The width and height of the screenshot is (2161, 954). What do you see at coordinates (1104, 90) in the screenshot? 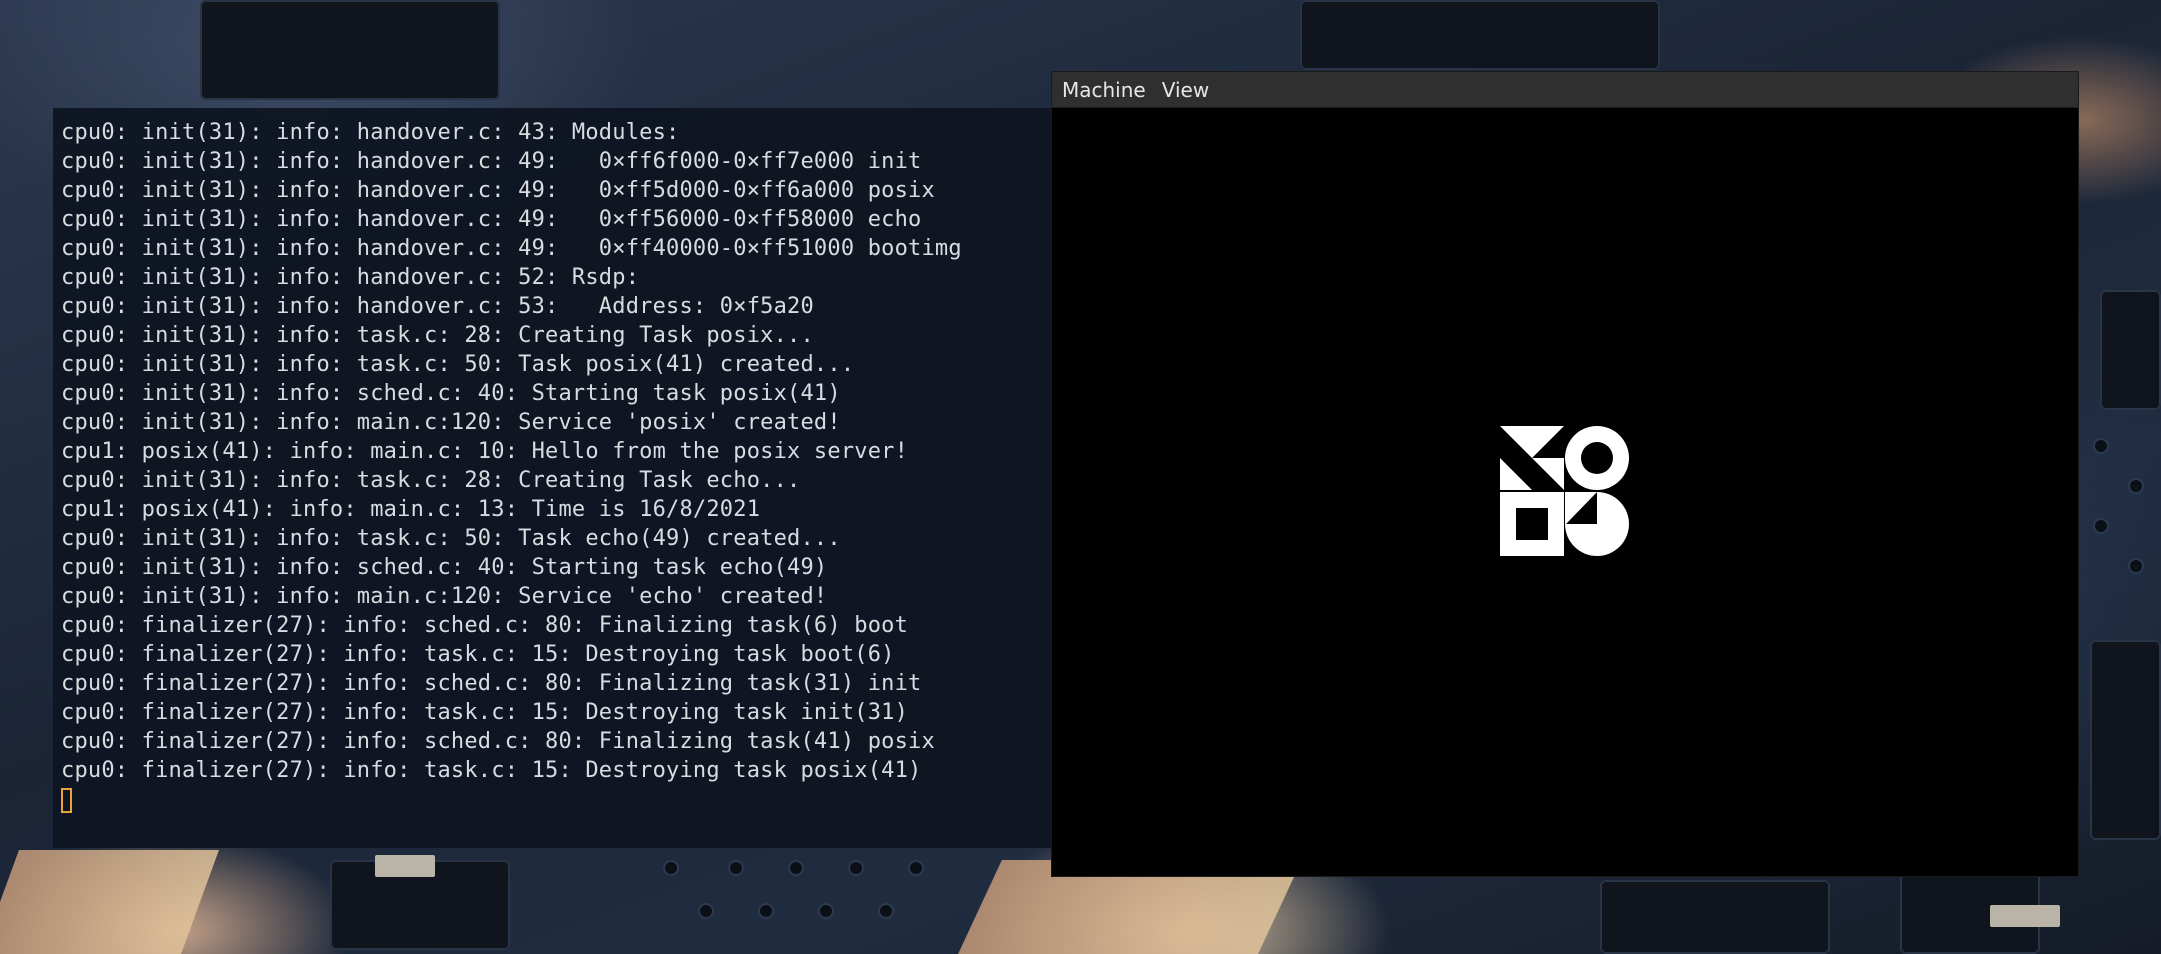
I see `menu-machine: Machine` at bounding box center [1104, 90].